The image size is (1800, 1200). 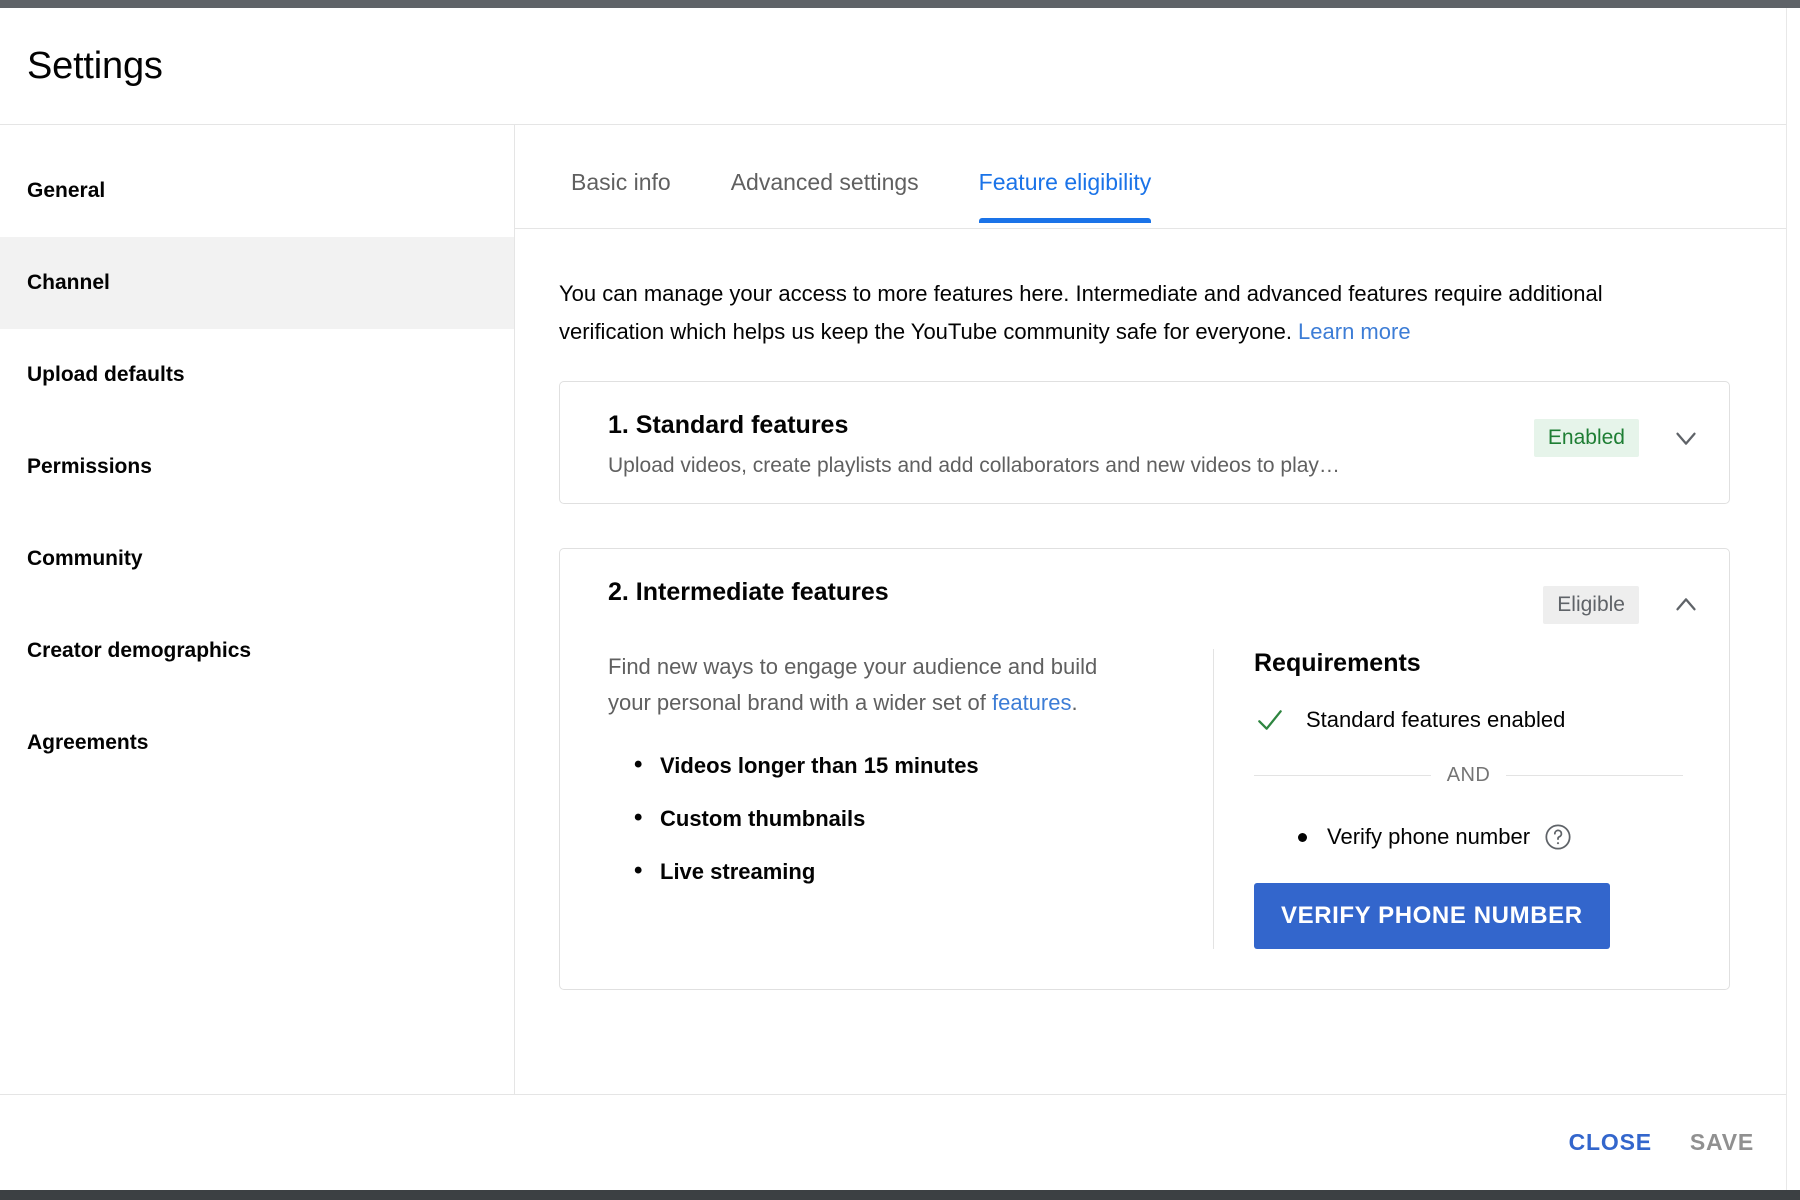 I want to click on requirement-pending-row: Verify phone number, so click(x=1468, y=837).